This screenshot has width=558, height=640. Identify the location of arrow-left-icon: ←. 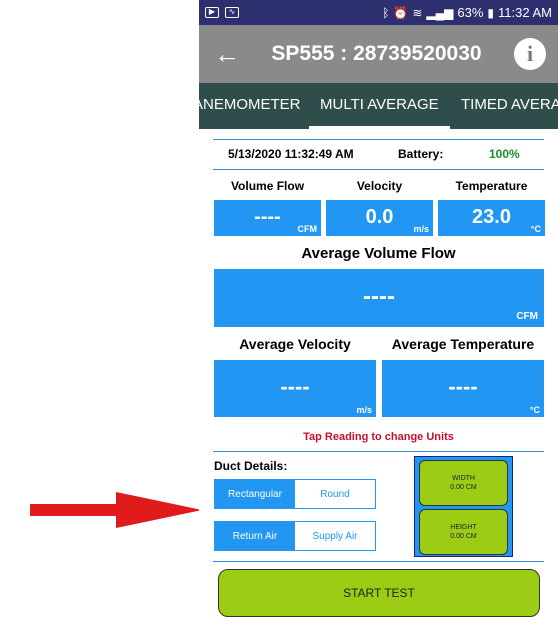
(227, 53).